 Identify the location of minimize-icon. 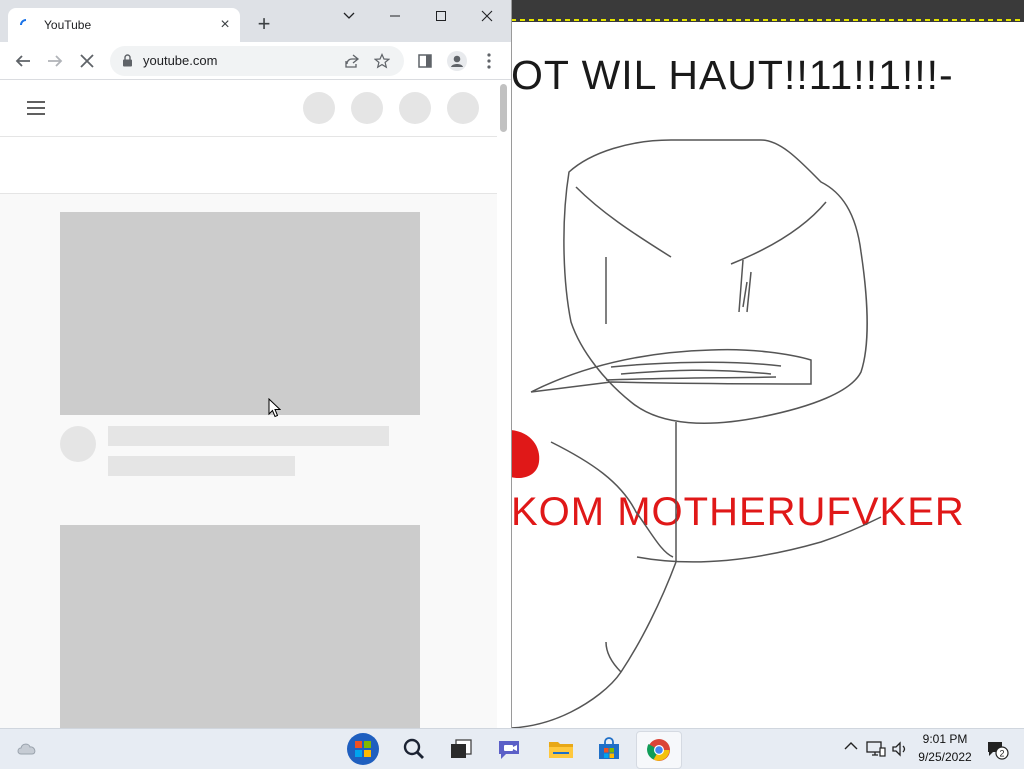
(395, 16).